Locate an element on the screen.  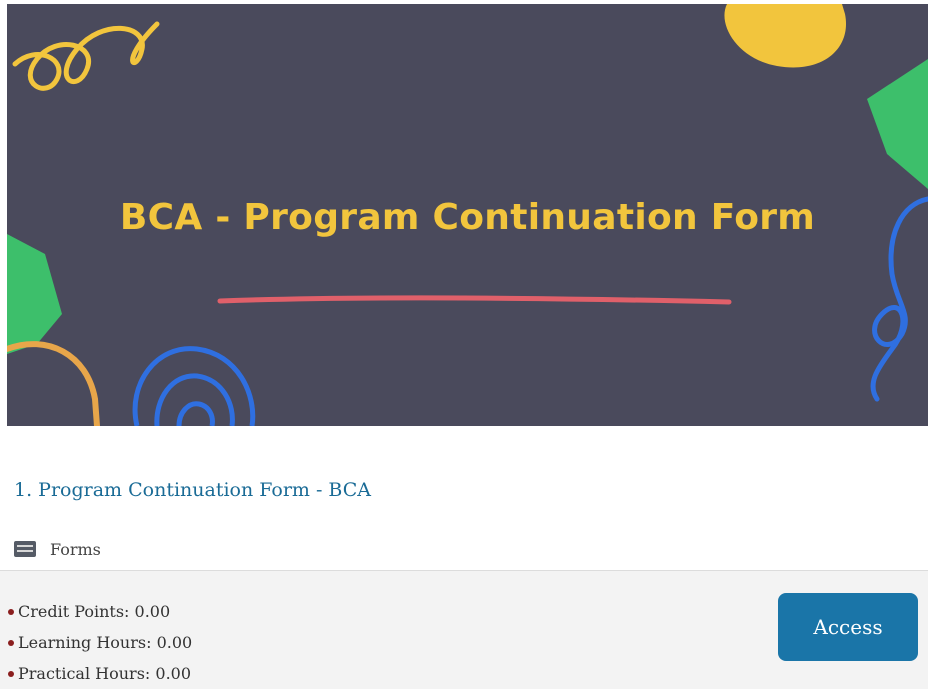
activity-type: Forms is located at coordinates (57, 549).